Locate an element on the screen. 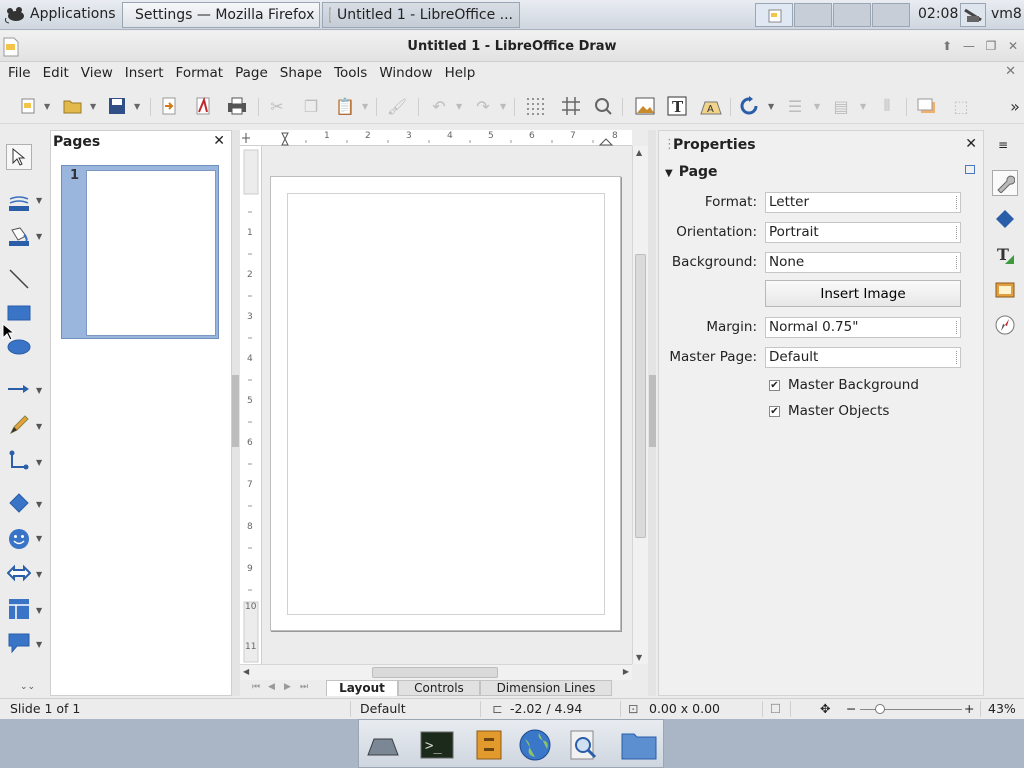 This screenshot has height=768, width=1024. fit-page-icon: ✥ is located at coordinates (825, 708).